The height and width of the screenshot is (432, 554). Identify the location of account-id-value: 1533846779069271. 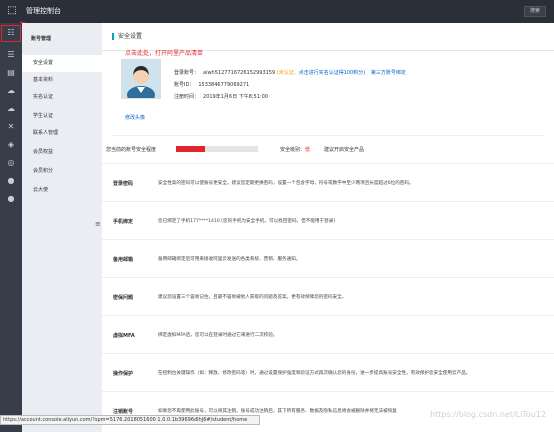
(224, 85).